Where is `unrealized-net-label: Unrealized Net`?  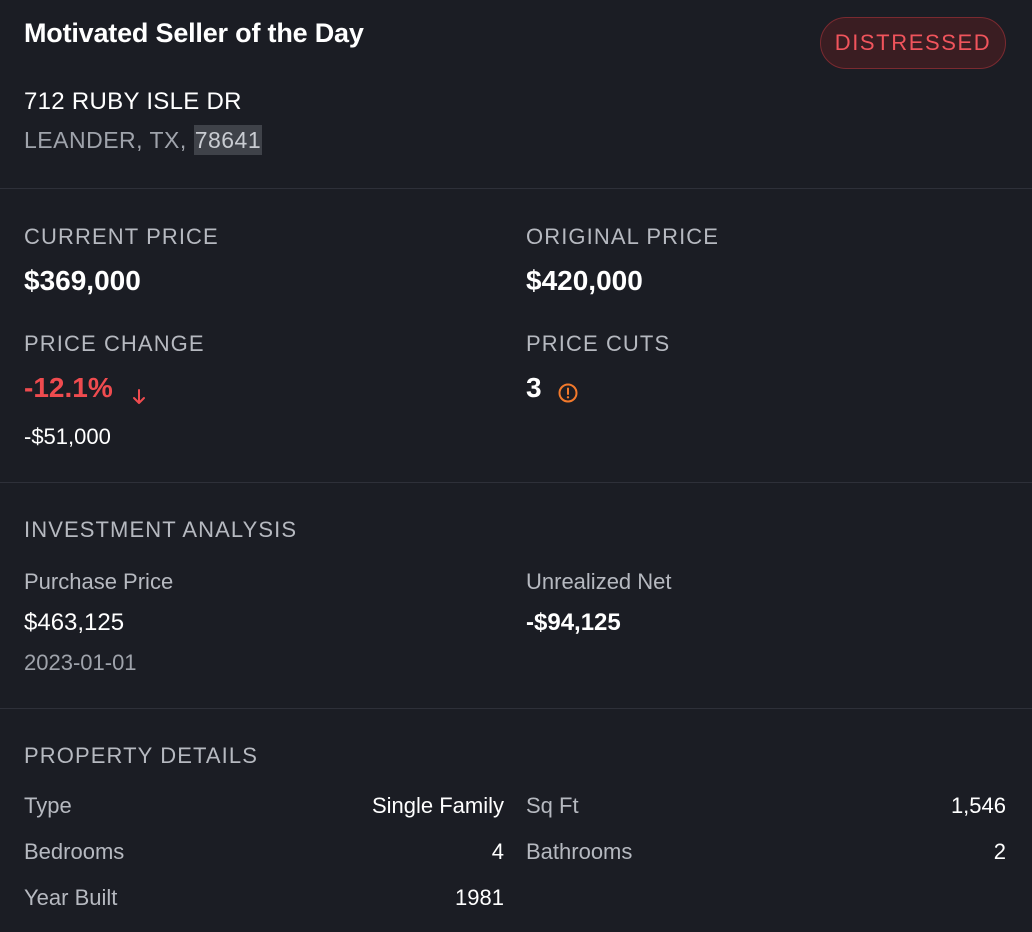
unrealized-net-label: Unrealized Net is located at coordinates (599, 581).